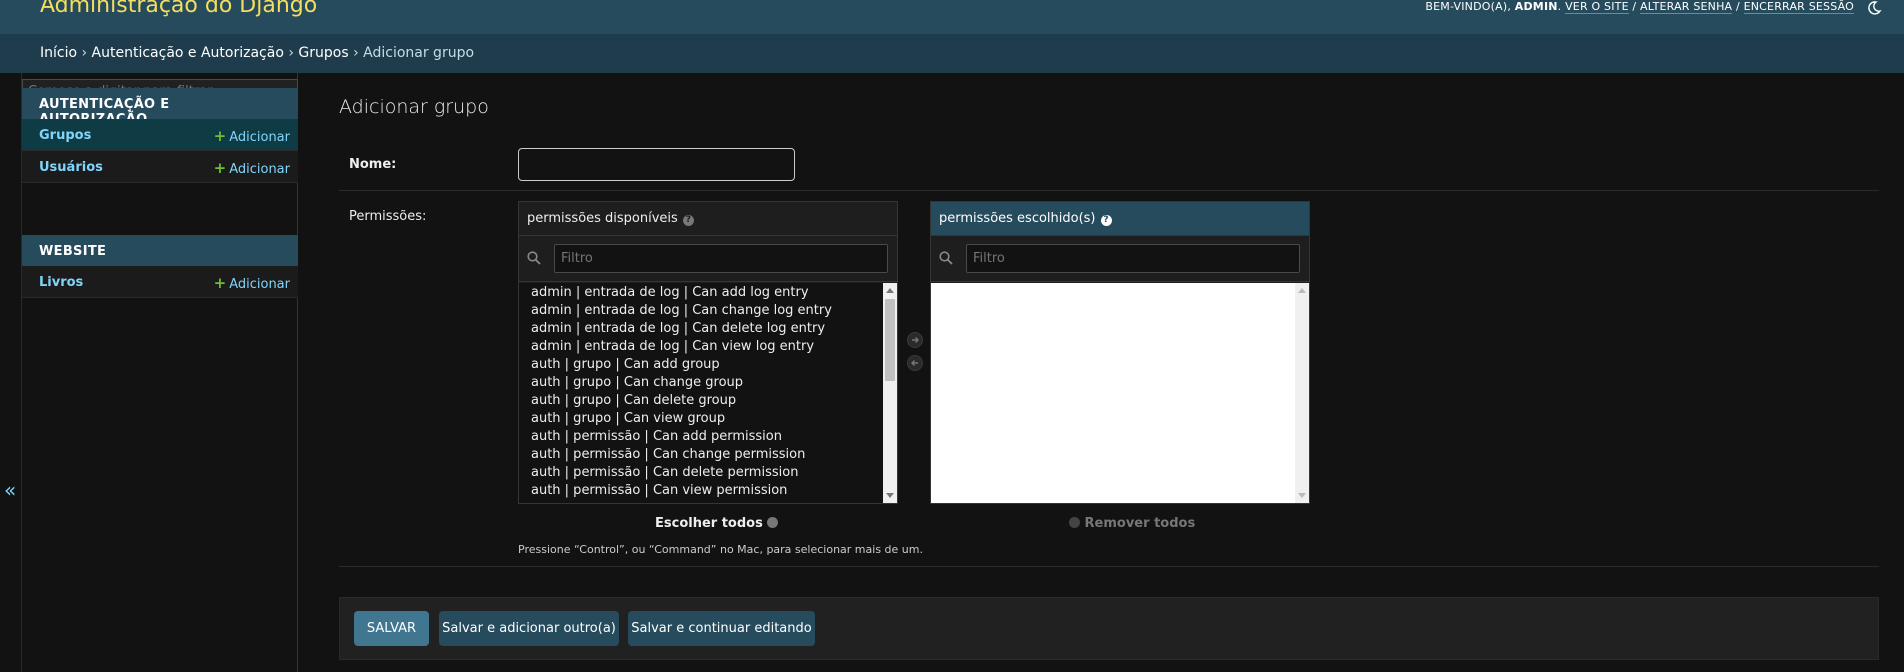 The width and height of the screenshot is (1904, 672). I want to click on available-filter-row, so click(708, 259).